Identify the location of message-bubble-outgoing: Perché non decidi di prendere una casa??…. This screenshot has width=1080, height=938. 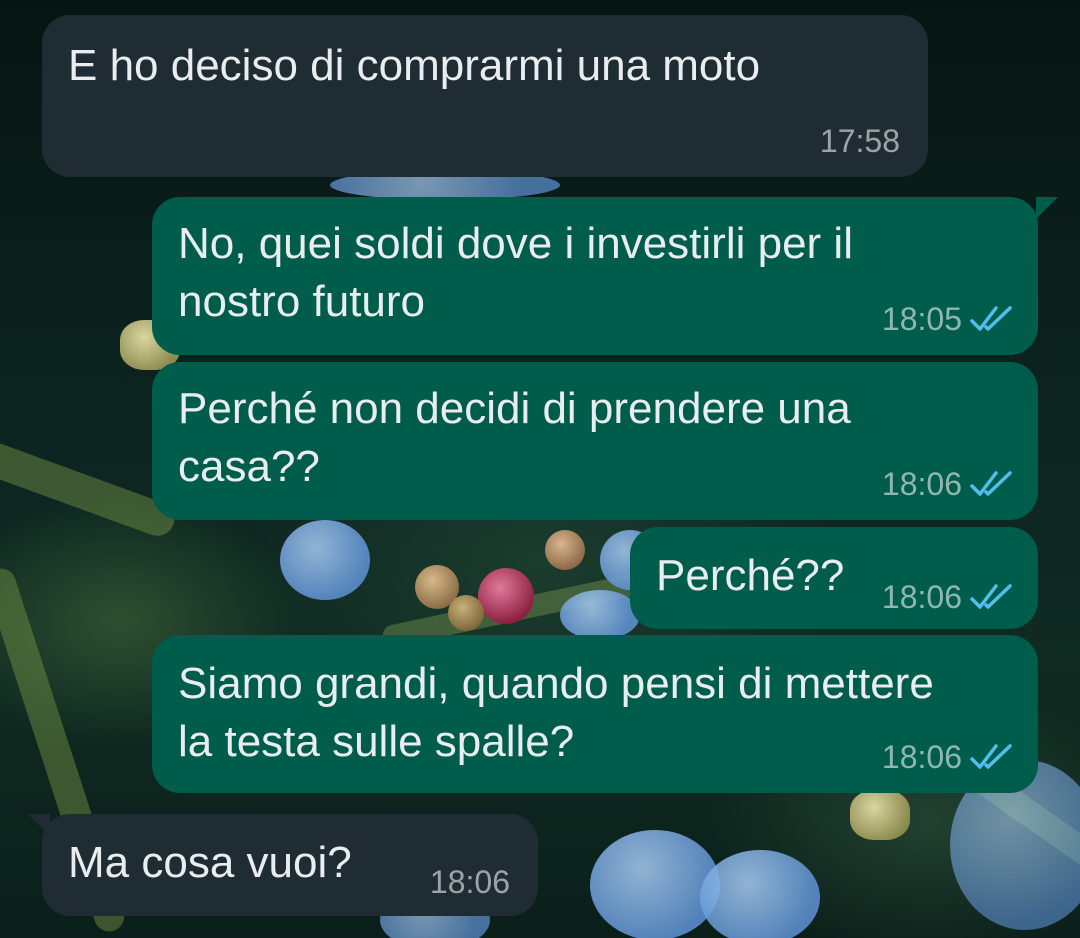
(595, 441).